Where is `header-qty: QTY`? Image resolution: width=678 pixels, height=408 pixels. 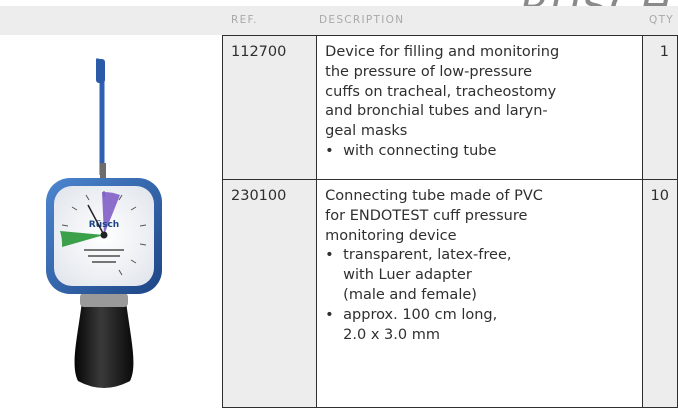 header-qty: QTY is located at coordinates (661, 20).